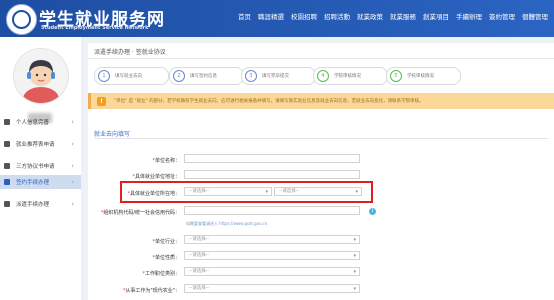 The height and width of the screenshot is (300, 554). What do you see at coordinates (101, 101) in the screenshot?
I see `warning-icon: !` at bounding box center [101, 101].